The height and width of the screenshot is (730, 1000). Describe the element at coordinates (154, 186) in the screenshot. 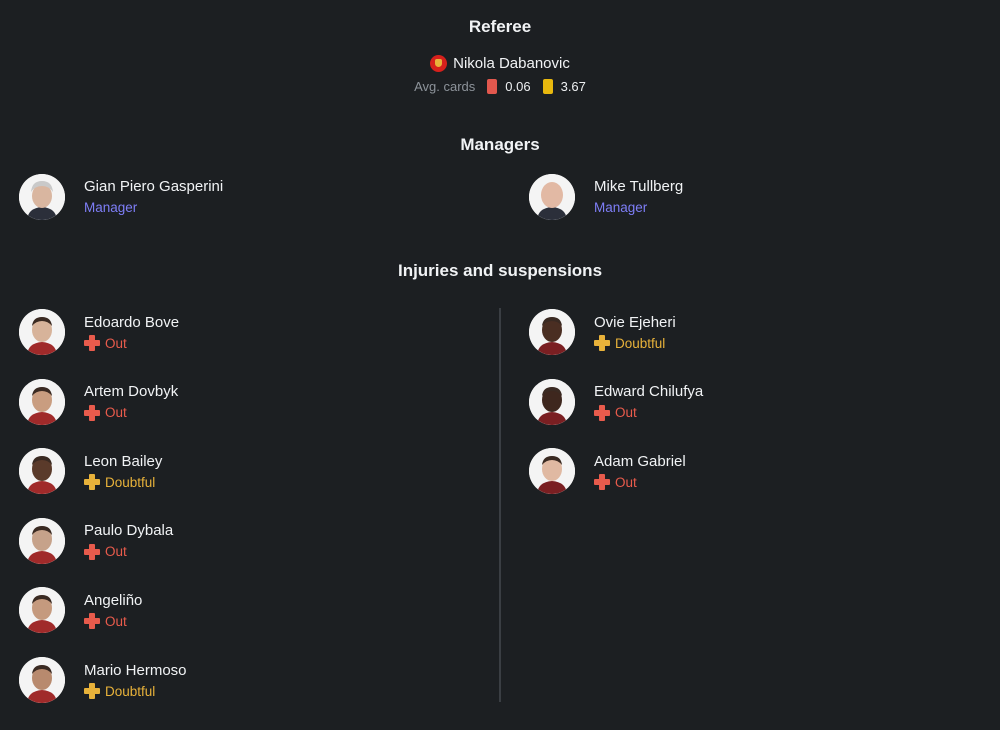

I see `manager-name: Gian Piero Gasperini` at that location.